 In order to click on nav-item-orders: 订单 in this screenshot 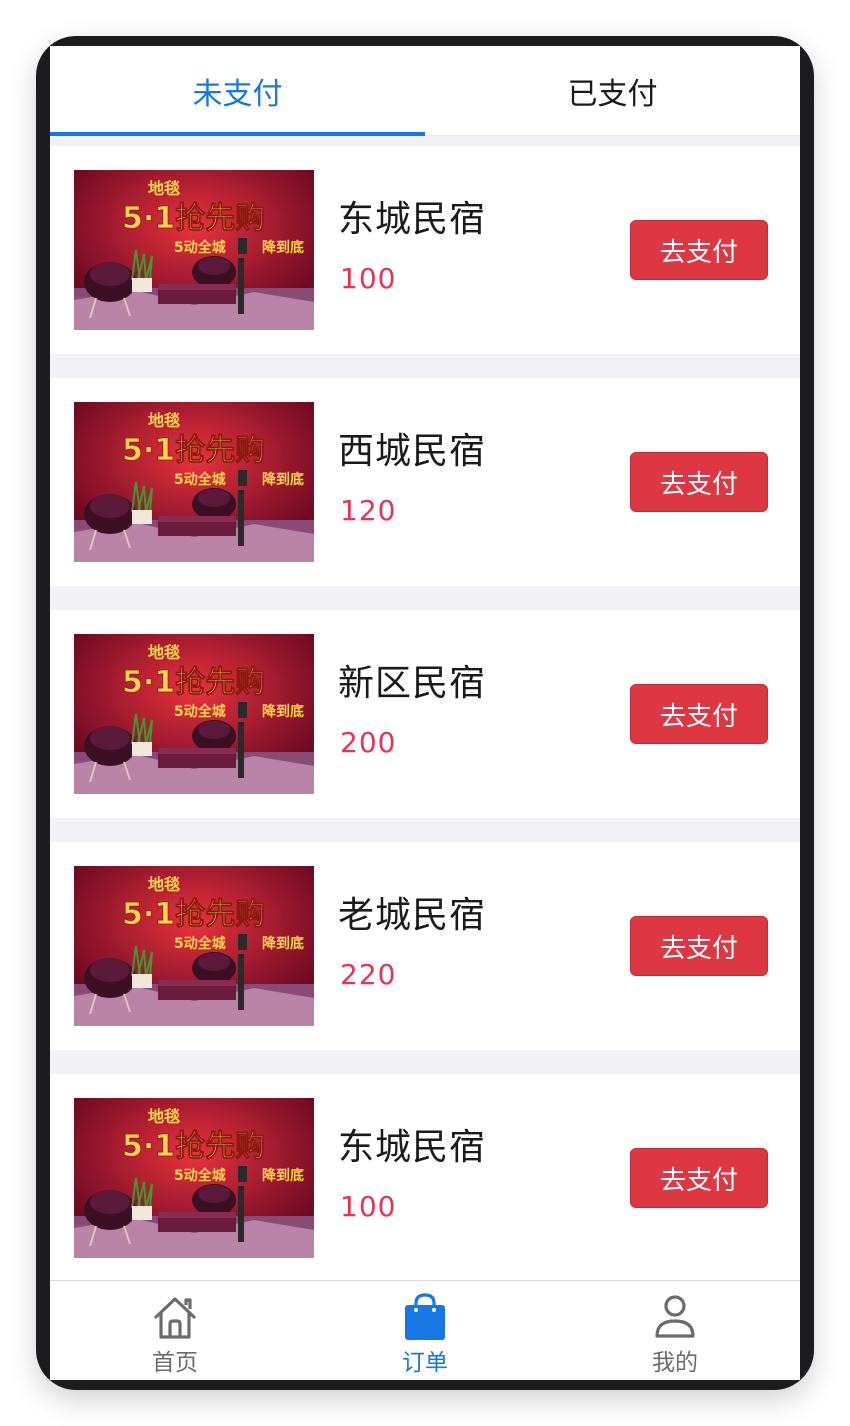, I will do `click(425, 1330)`.